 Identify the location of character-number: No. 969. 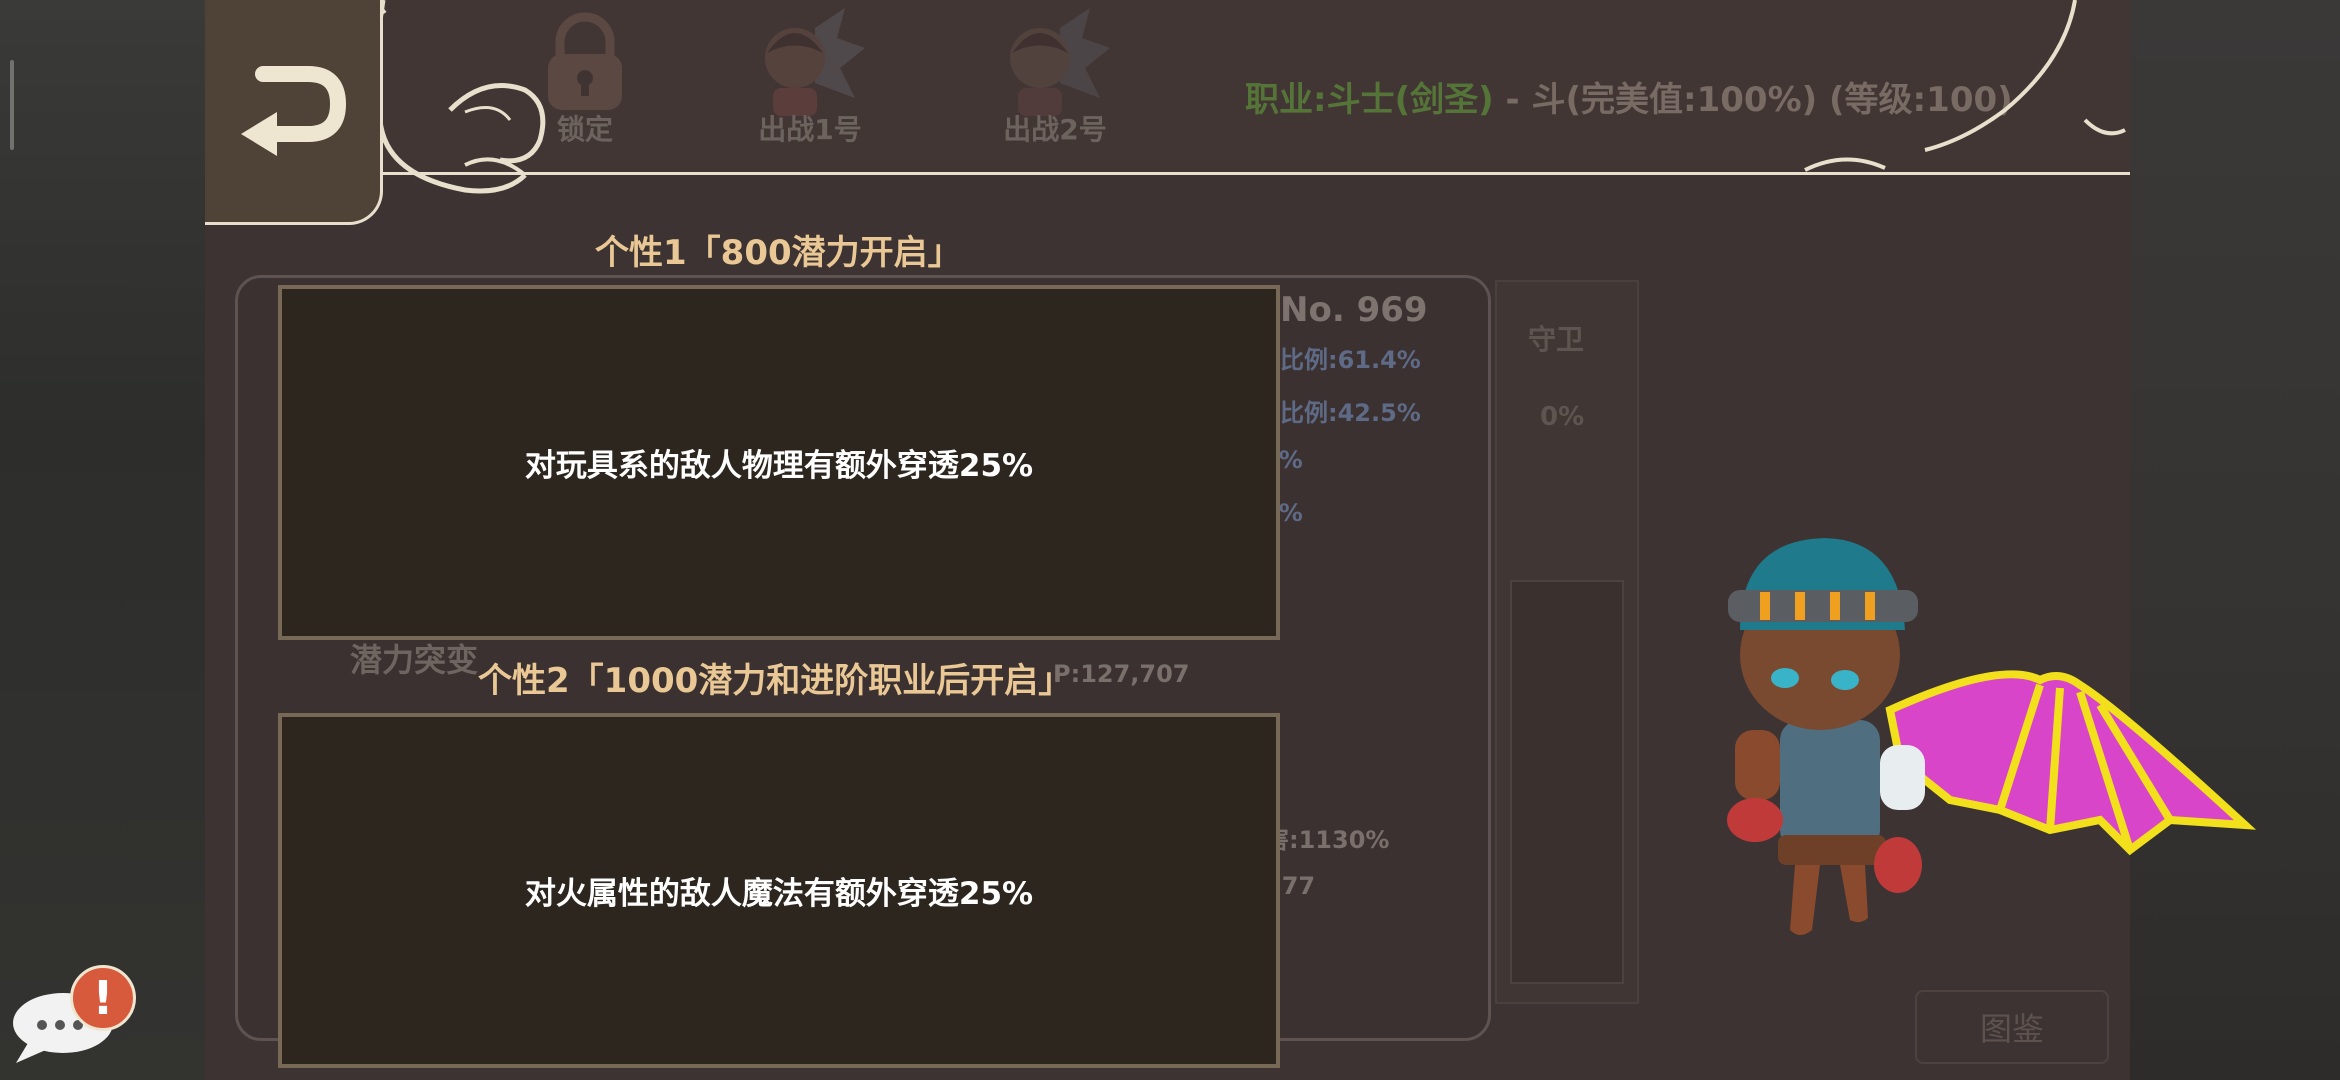
(1354, 310).